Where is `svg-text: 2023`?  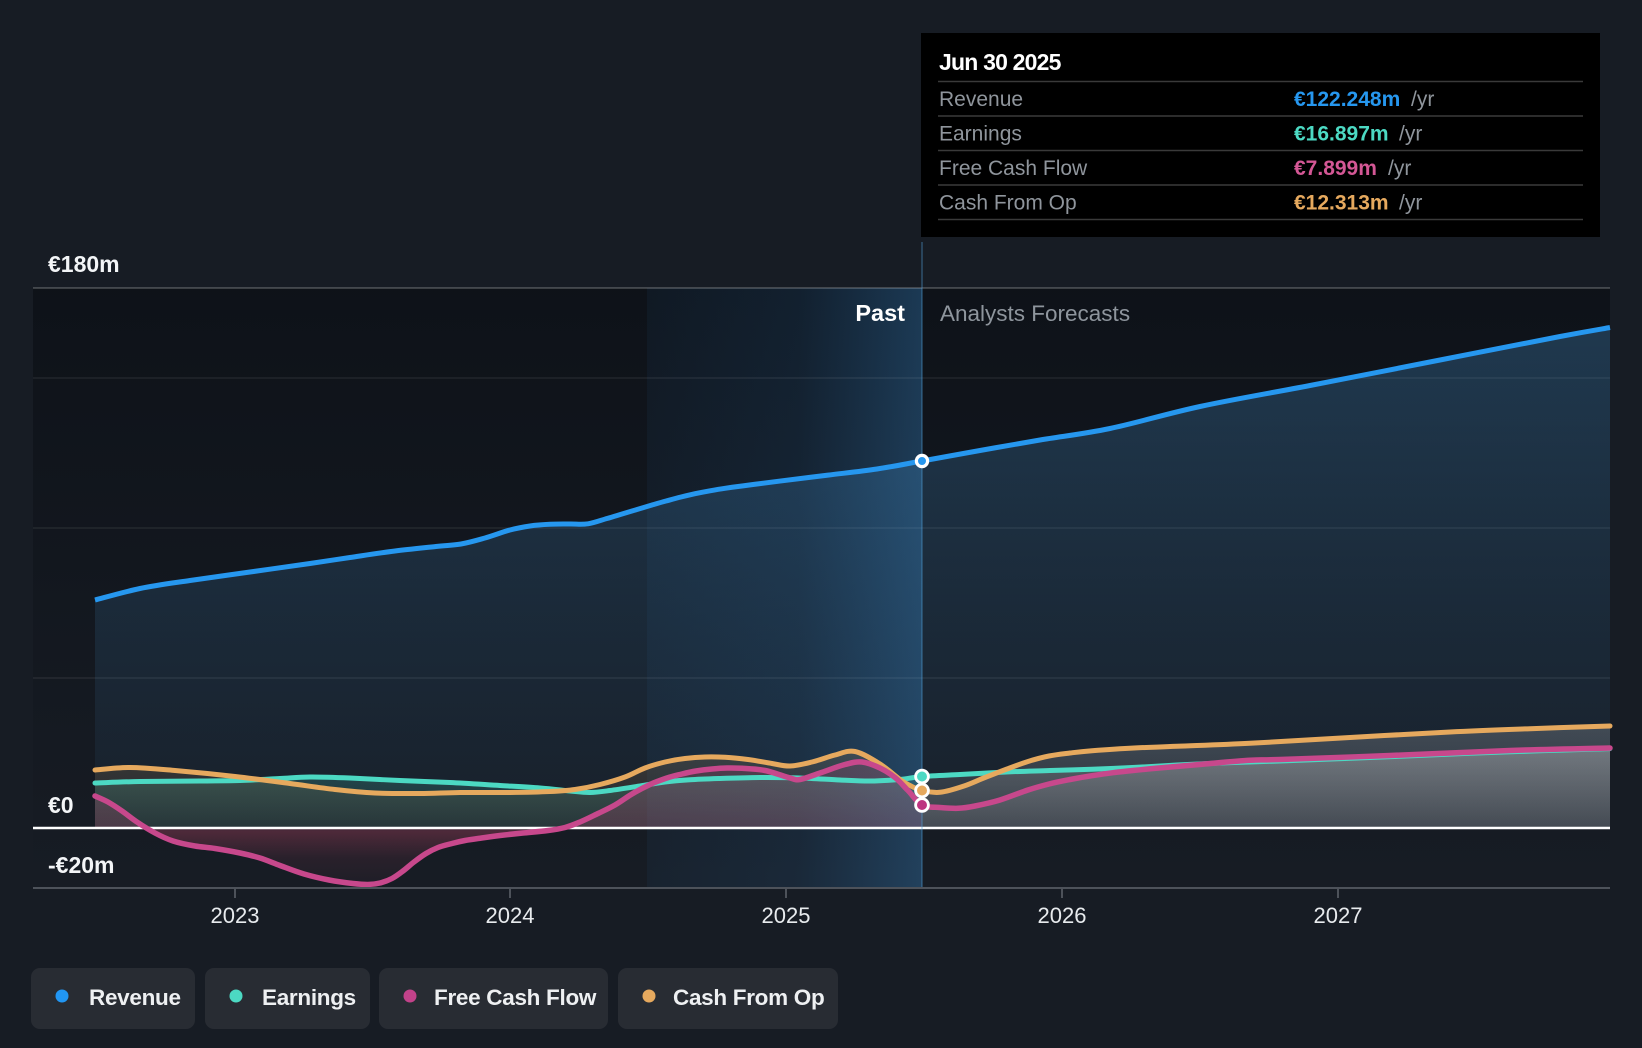 svg-text: 2023 is located at coordinates (235, 915).